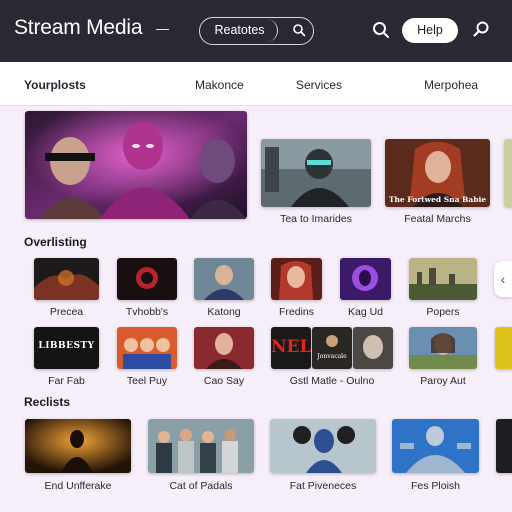  What do you see at coordinates (224, 312) in the screenshot?
I see `movie-caption: Katong` at bounding box center [224, 312].